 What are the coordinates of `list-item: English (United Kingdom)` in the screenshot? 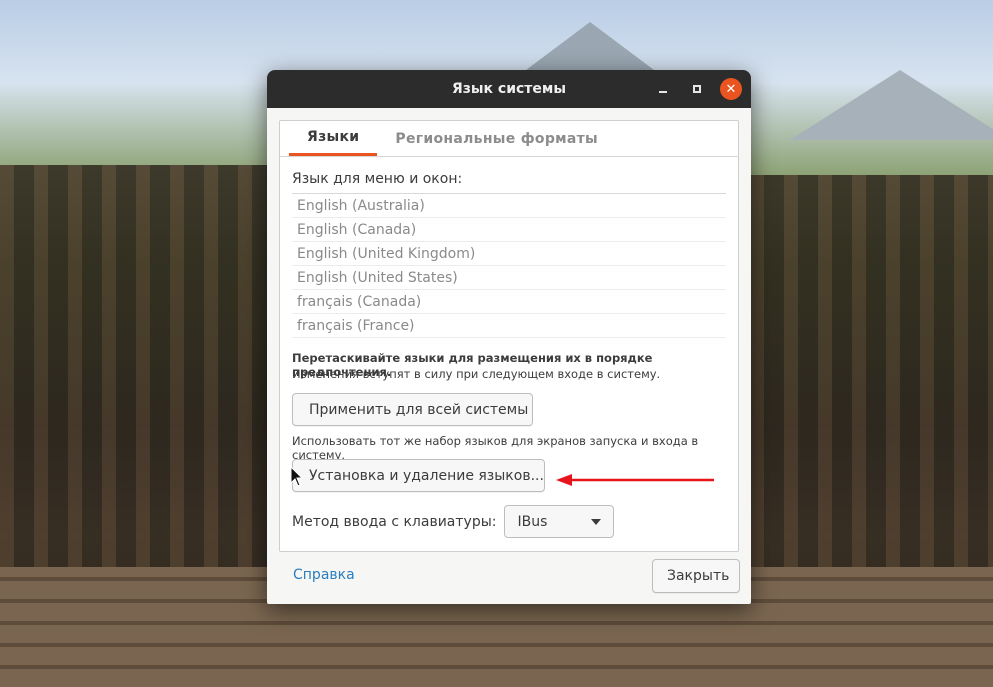 It's located at (509, 254).